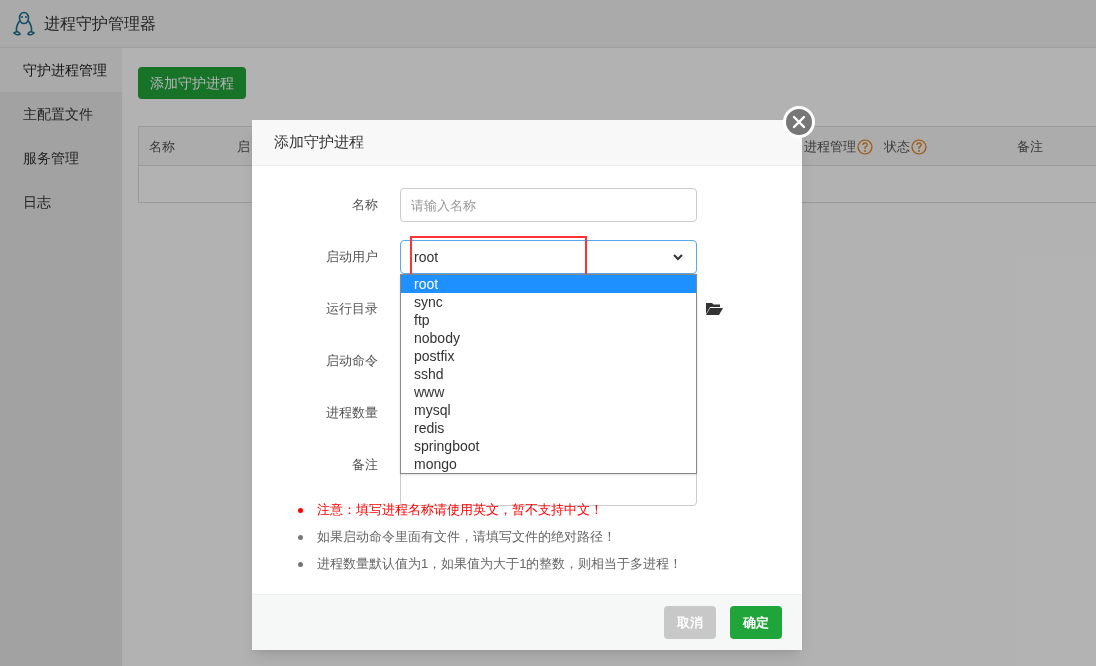 This screenshot has width=1096, height=666. Describe the element at coordinates (466, 537) in the screenshot. I see `note-text: 如果启动命令里面有文件，请填写文件的绝对路径！` at that location.